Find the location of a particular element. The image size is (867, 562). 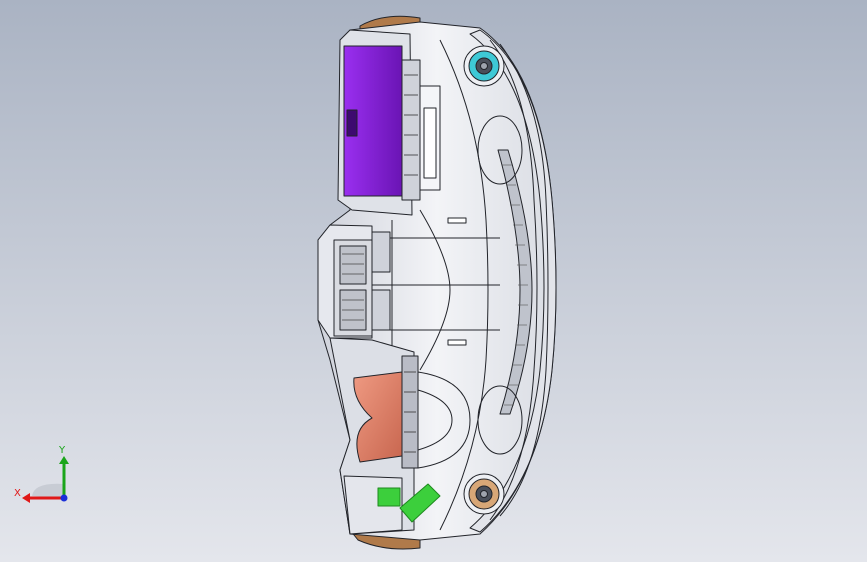

green-block is located at coordinates (389, 497).